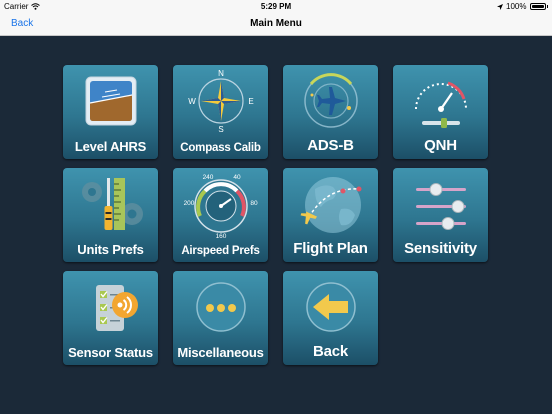  I want to click on nav-title: Main Menu, so click(276, 23).